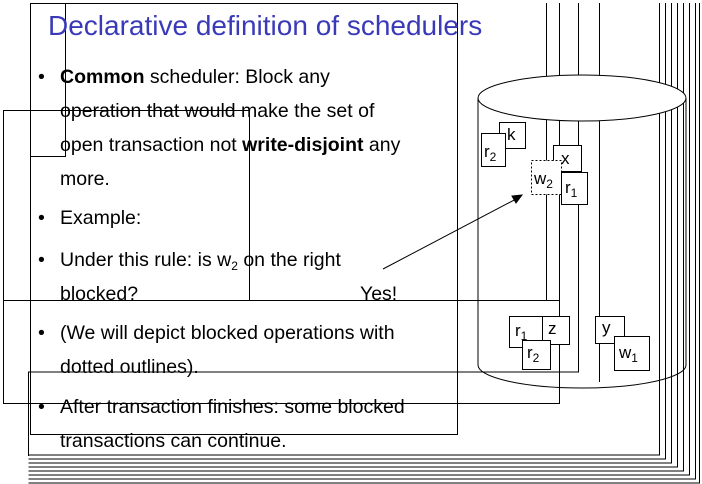 Image resolution: width=702 pixels, height=484 pixels. What do you see at coordinates (552, 328) in the screenshot?
I see `op-z-label: z` at bounding box center [552, 328].